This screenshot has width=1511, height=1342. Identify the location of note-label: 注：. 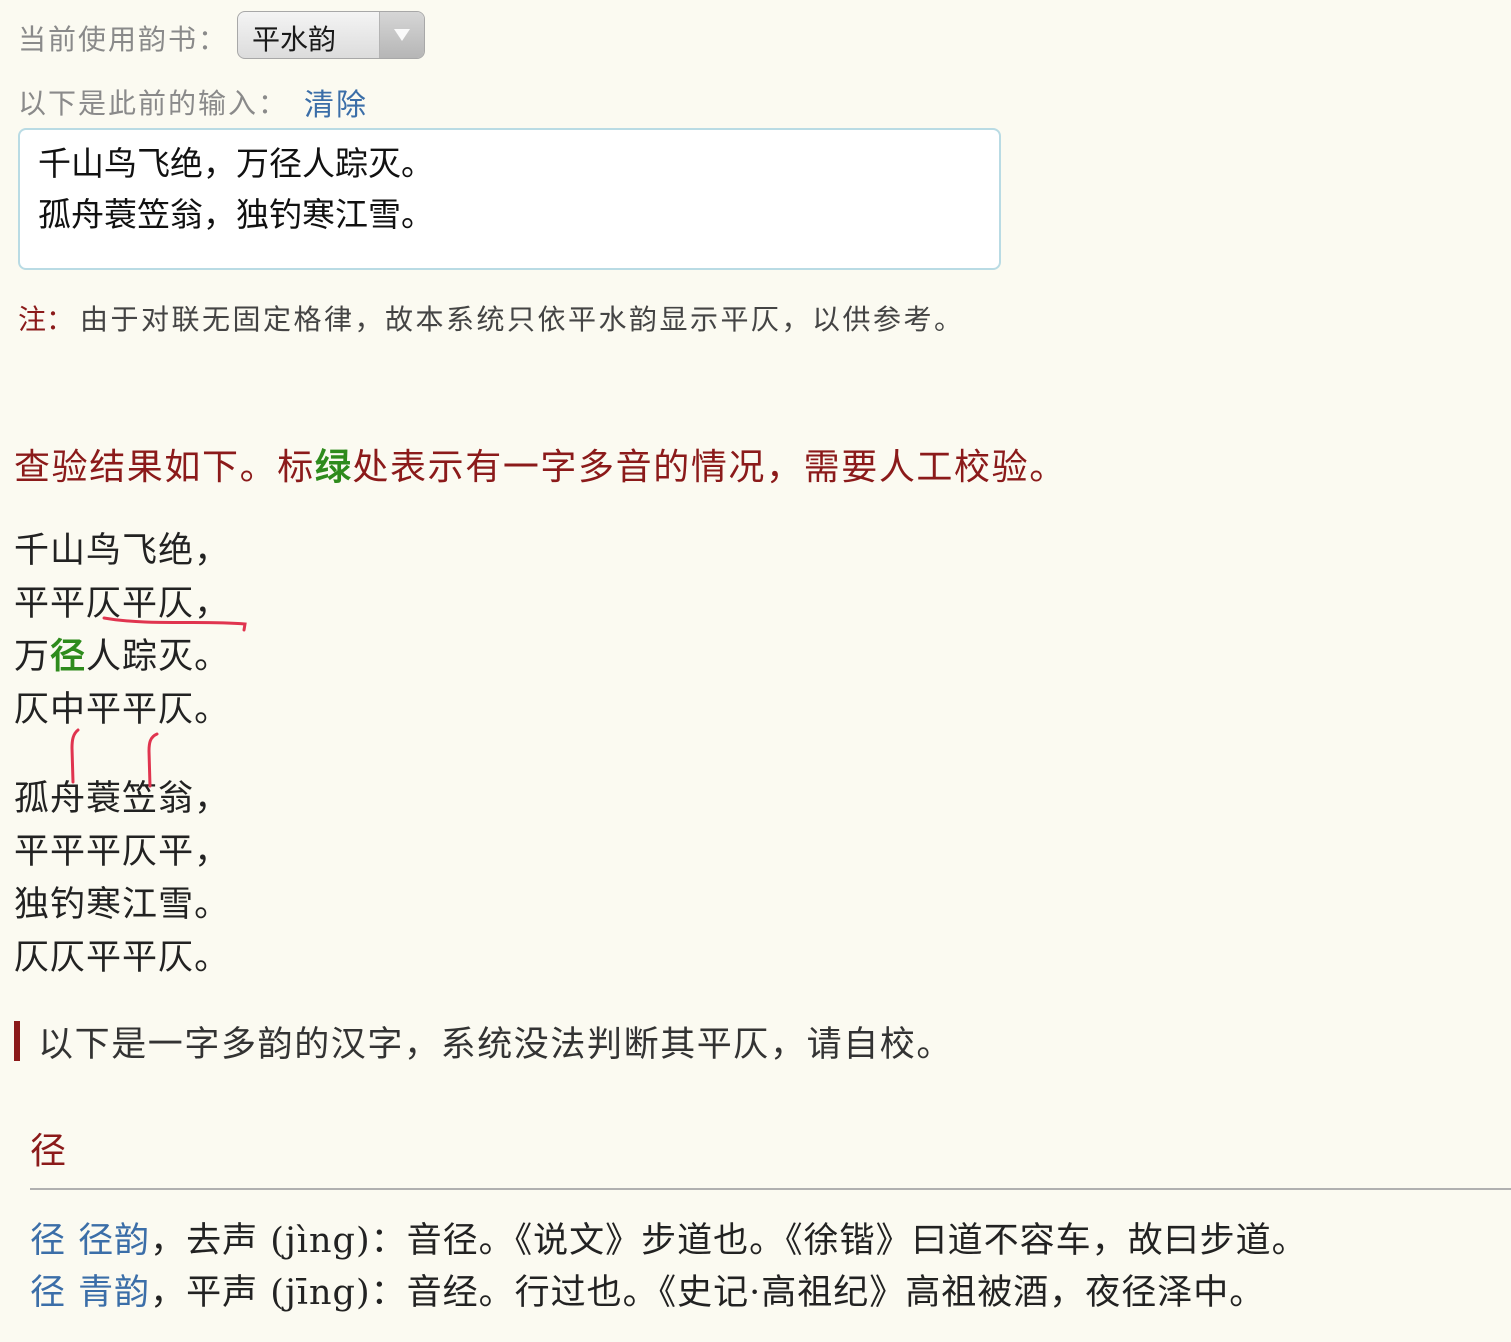
(46, 319).